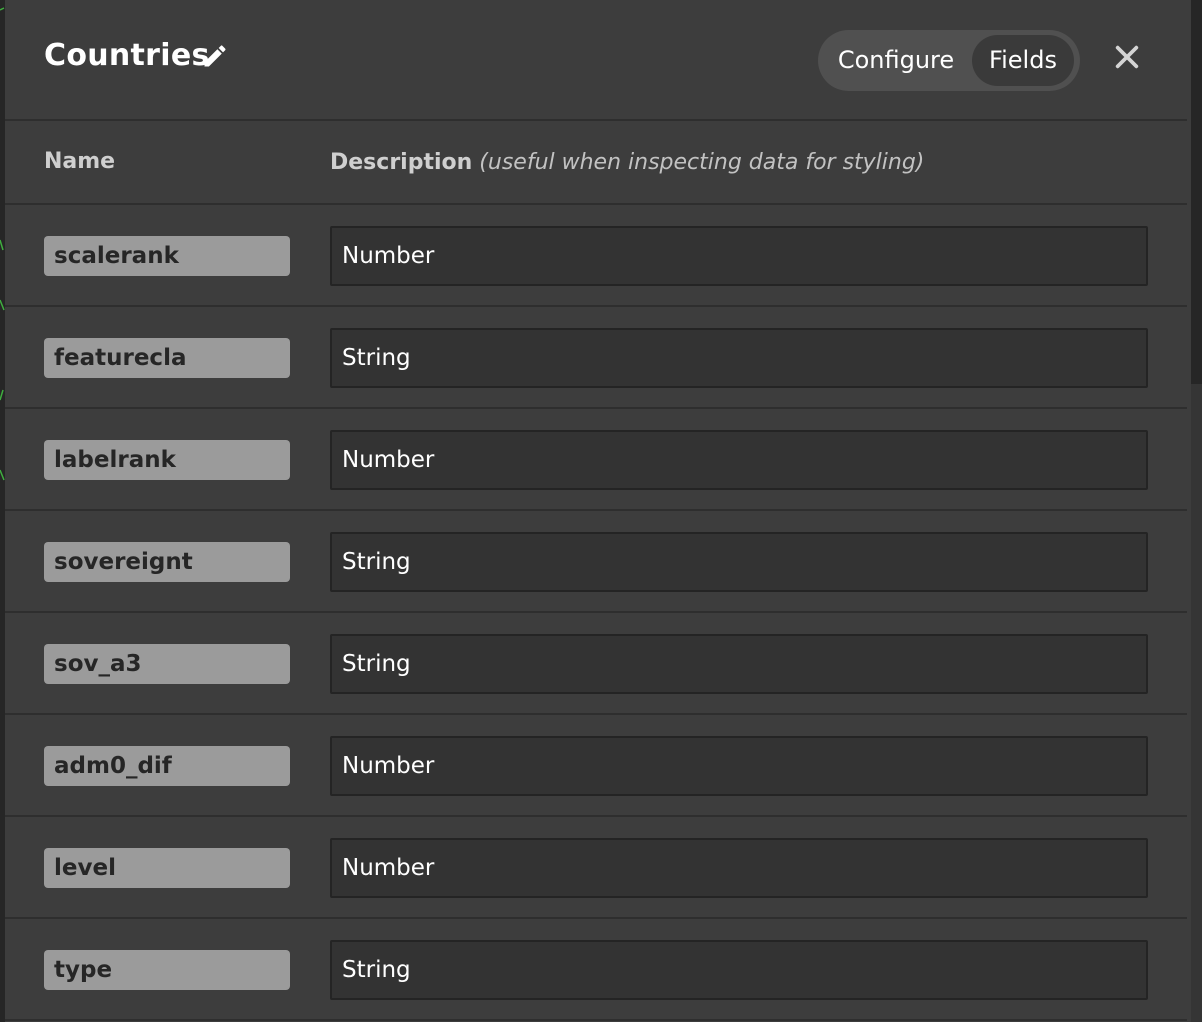 This screenshot has height=1022, width=1202. I want to click on field-row: scalerank, so click(603, 256).